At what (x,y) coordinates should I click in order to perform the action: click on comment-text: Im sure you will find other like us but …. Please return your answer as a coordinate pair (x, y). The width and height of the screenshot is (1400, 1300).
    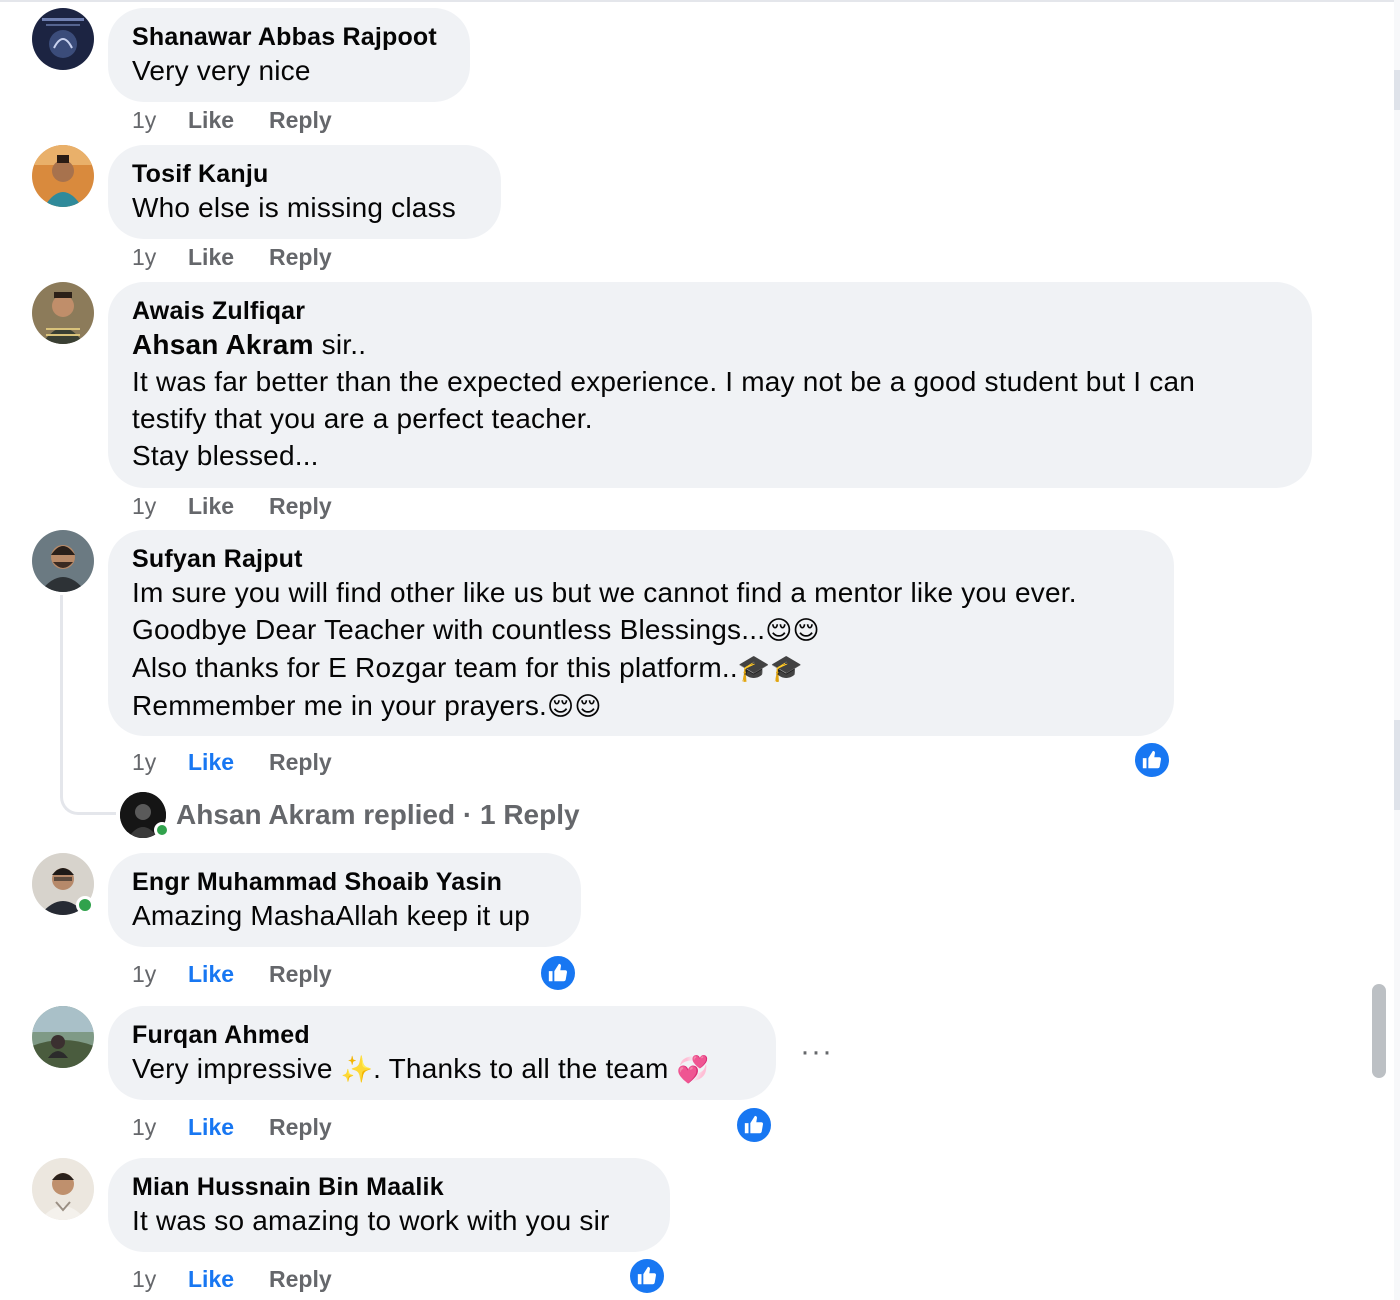
    Looking at the image, I should click on (604, 592).